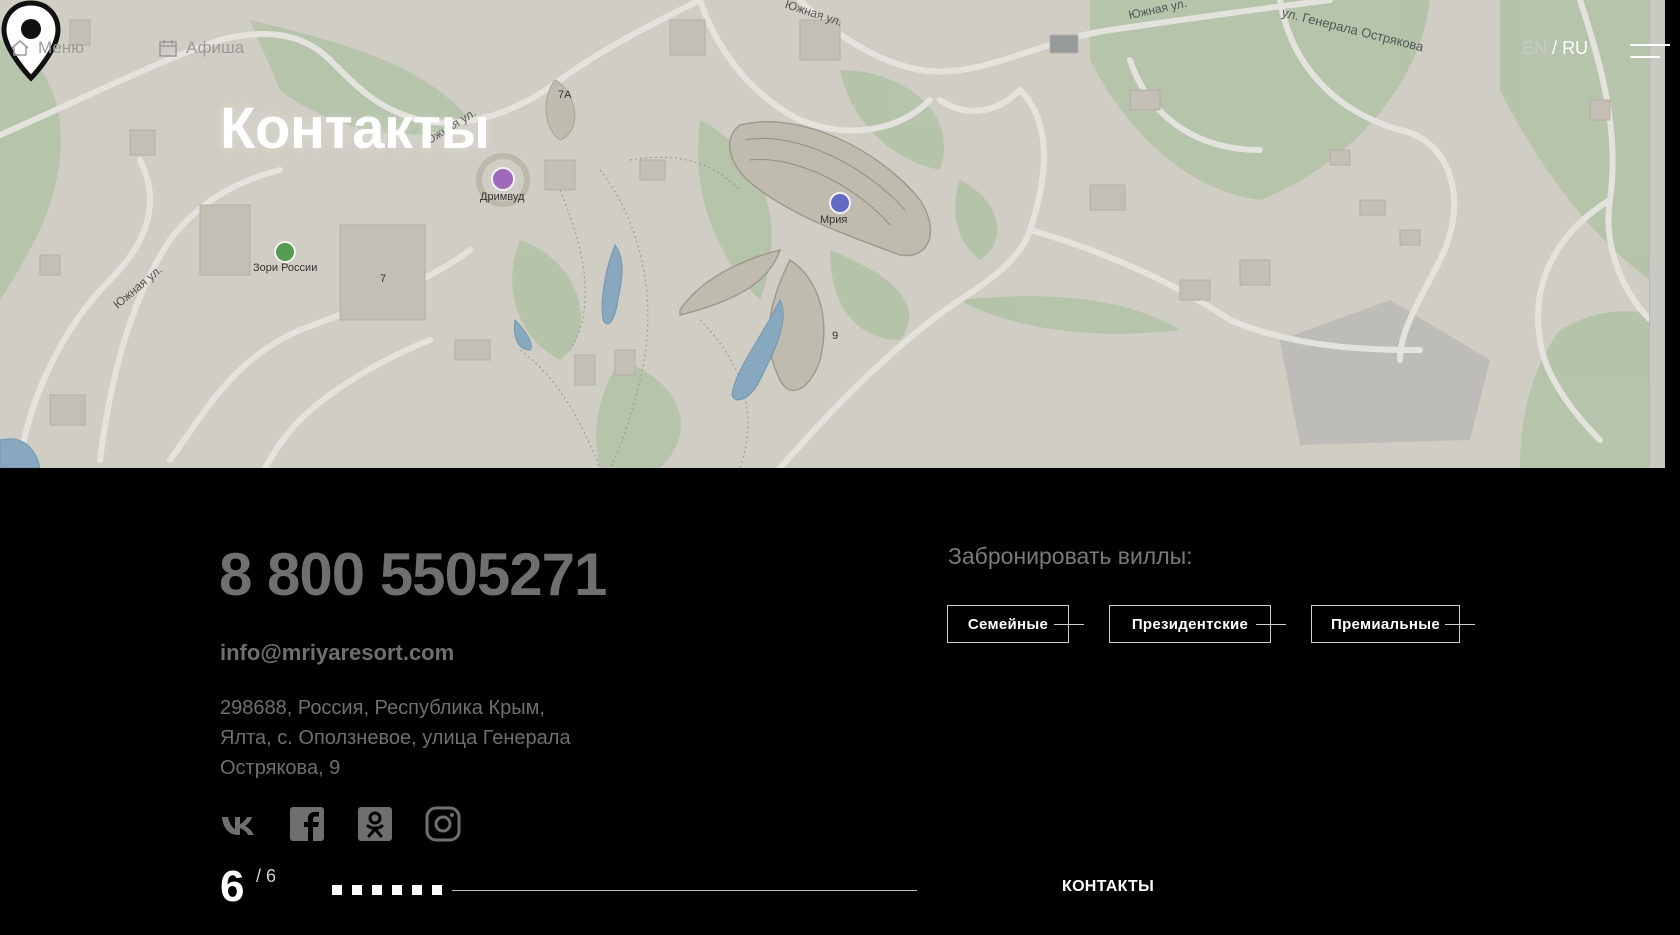 The height and width of the screenshot is (935, 1680). What do you see at coordinates (20, 48) in the screenshot?
I see `home-icon` at bounding box center [20, 48].